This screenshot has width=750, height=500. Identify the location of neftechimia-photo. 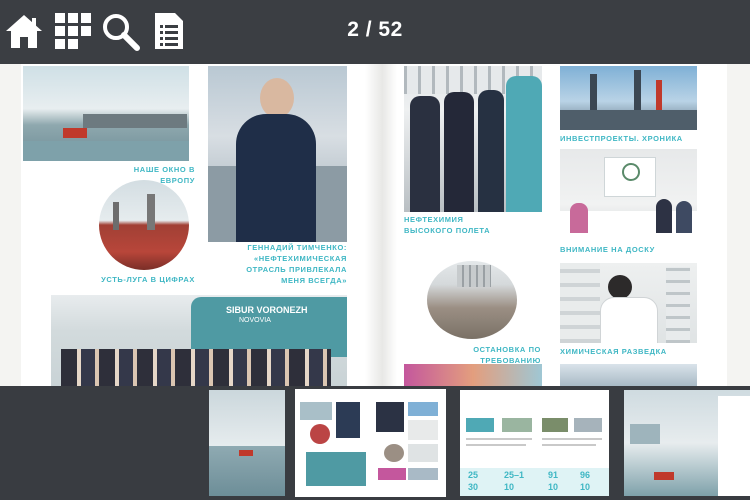
(473, 139).